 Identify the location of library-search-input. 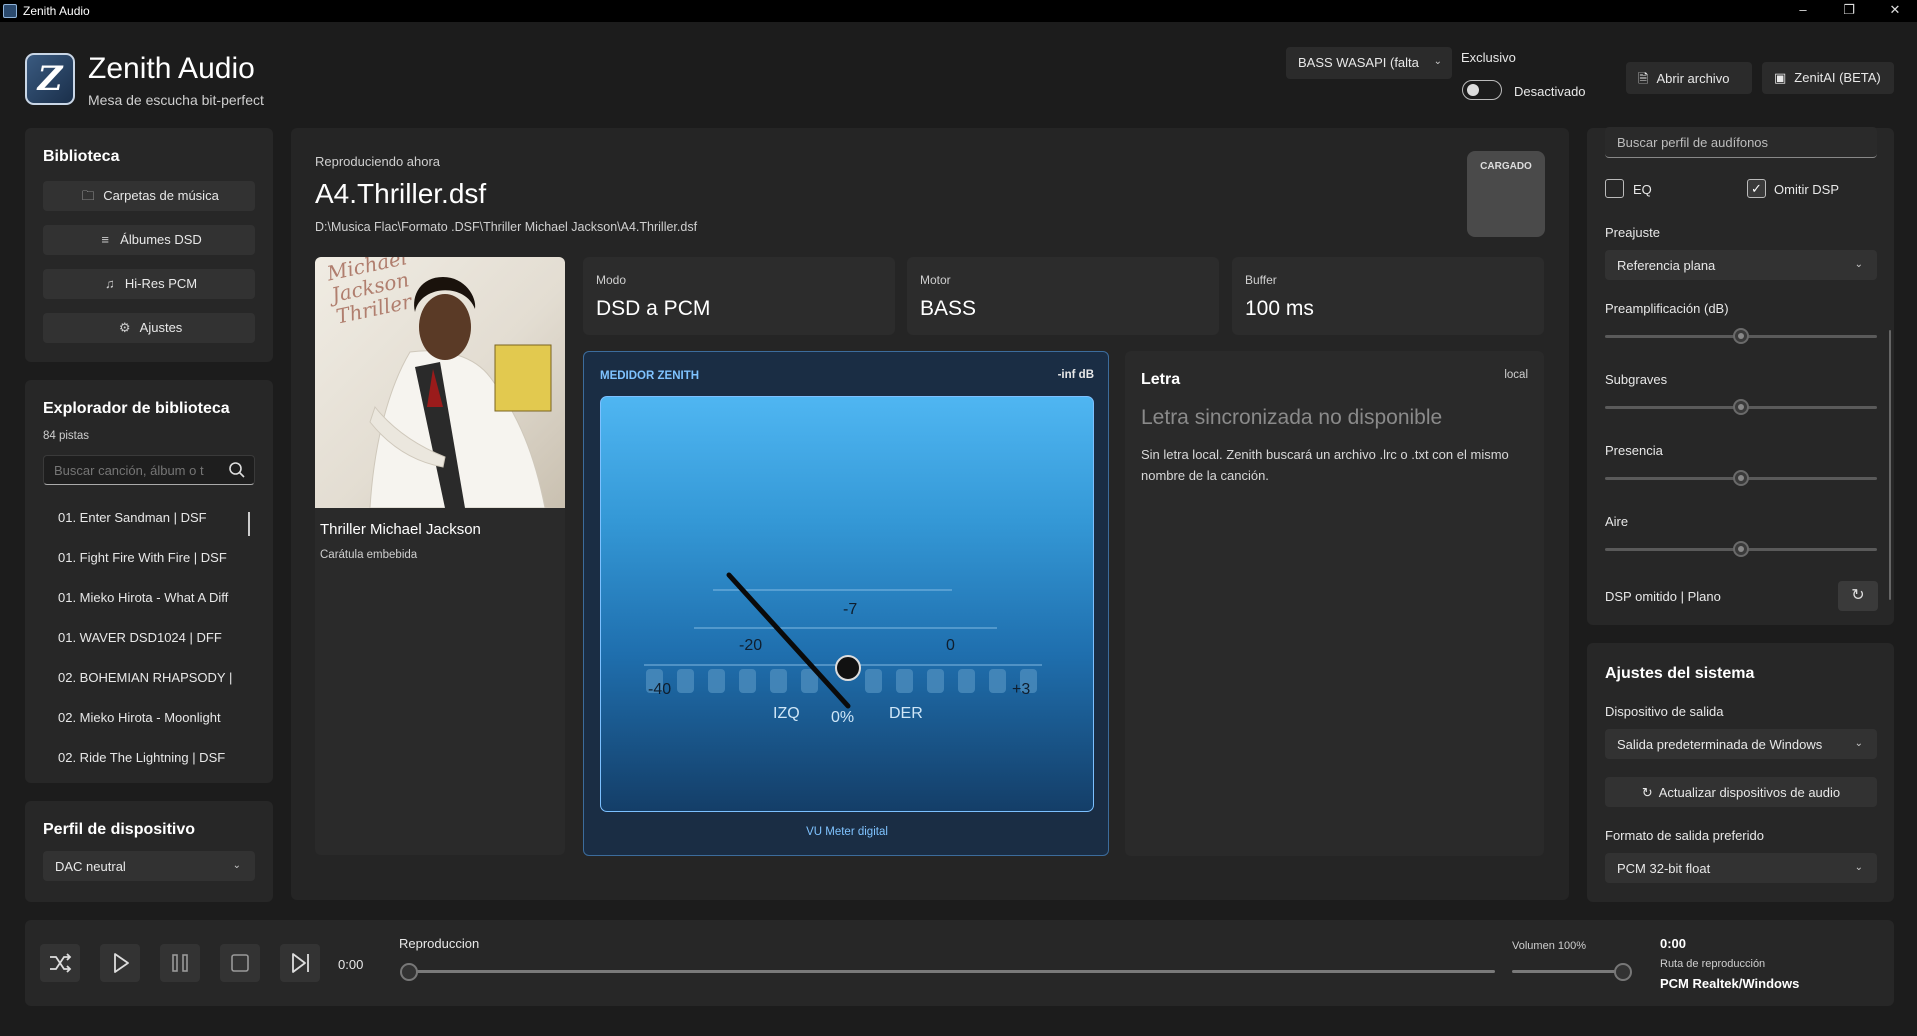
(134, 470).